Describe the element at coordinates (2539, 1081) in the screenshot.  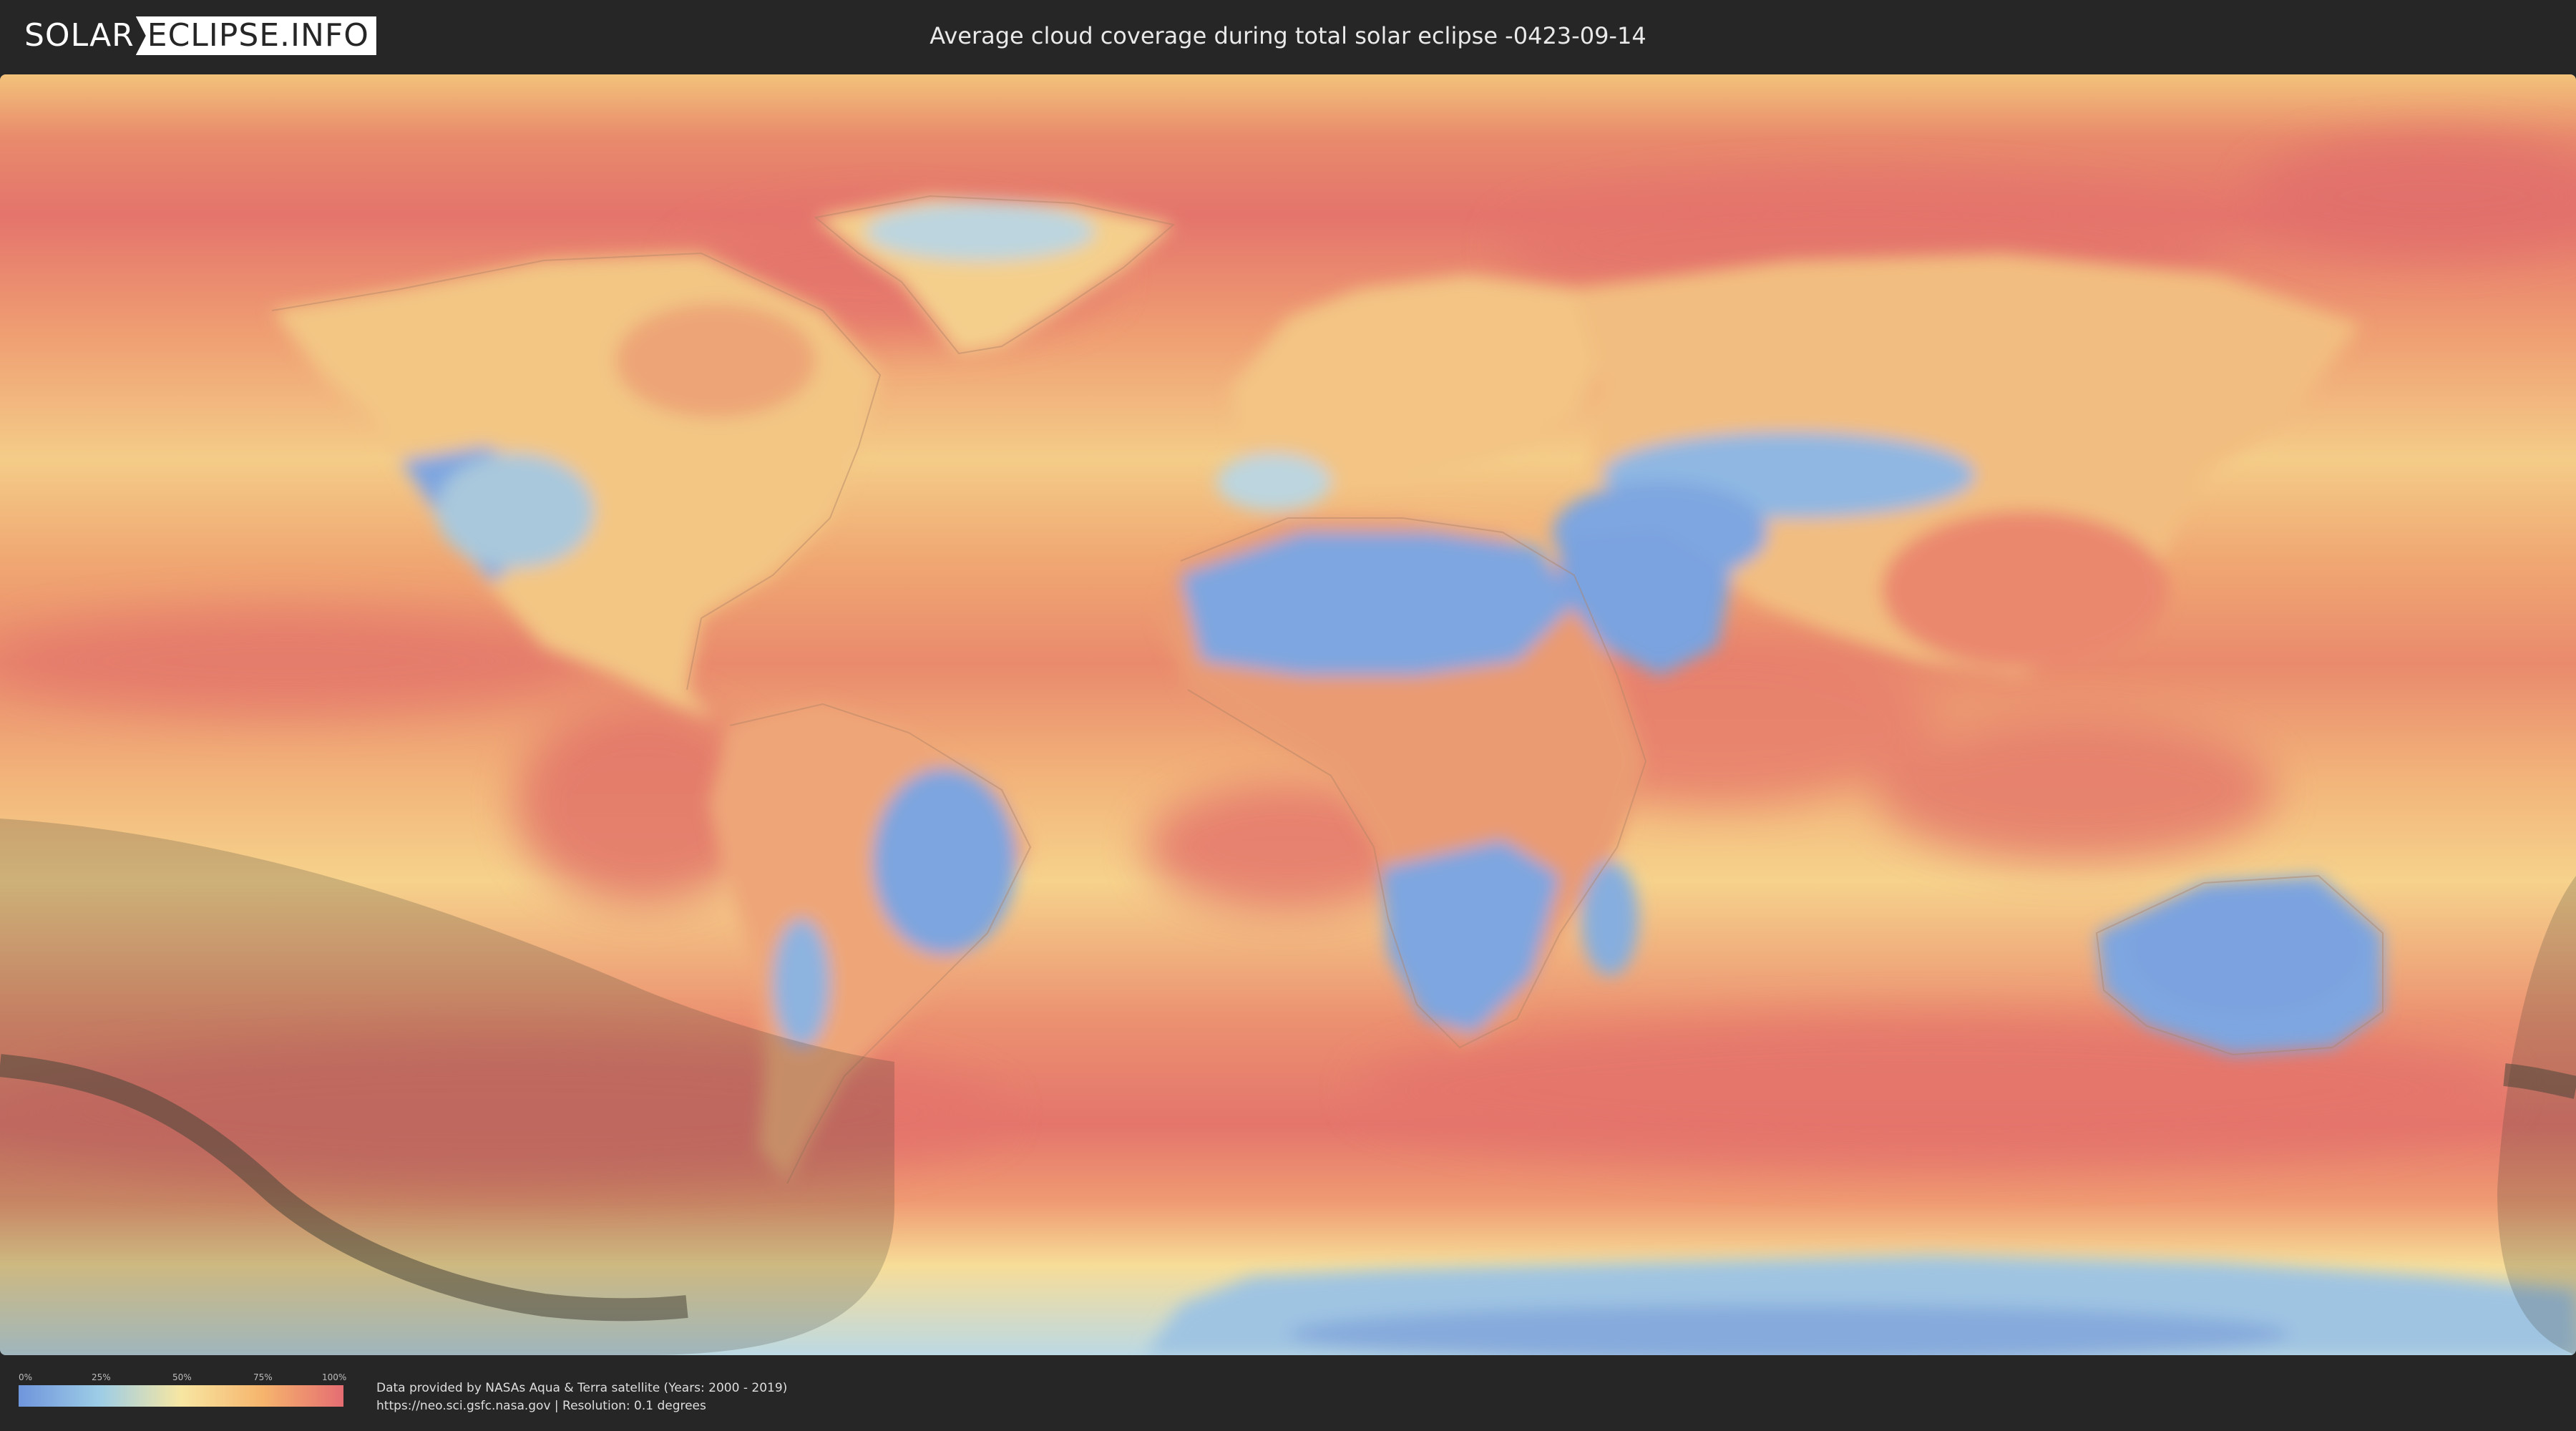
I see `totality-path-east` at that location.